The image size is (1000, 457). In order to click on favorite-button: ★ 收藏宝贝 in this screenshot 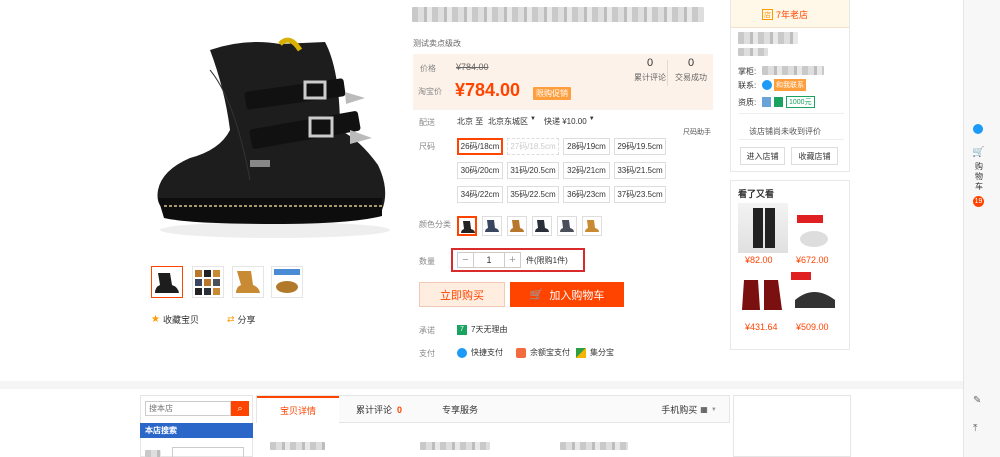, I will do `click(175, 319)`.